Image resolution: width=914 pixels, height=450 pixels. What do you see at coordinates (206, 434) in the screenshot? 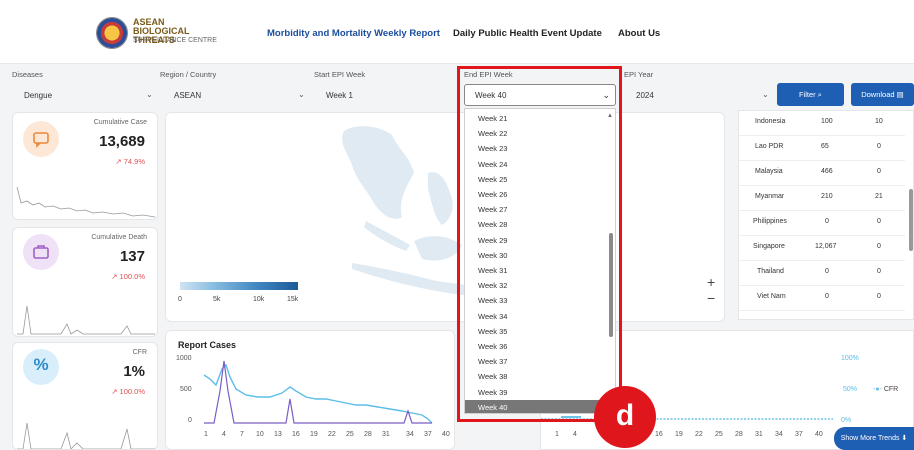
I see `x-tick: 1` at bounding box center [206, 434].